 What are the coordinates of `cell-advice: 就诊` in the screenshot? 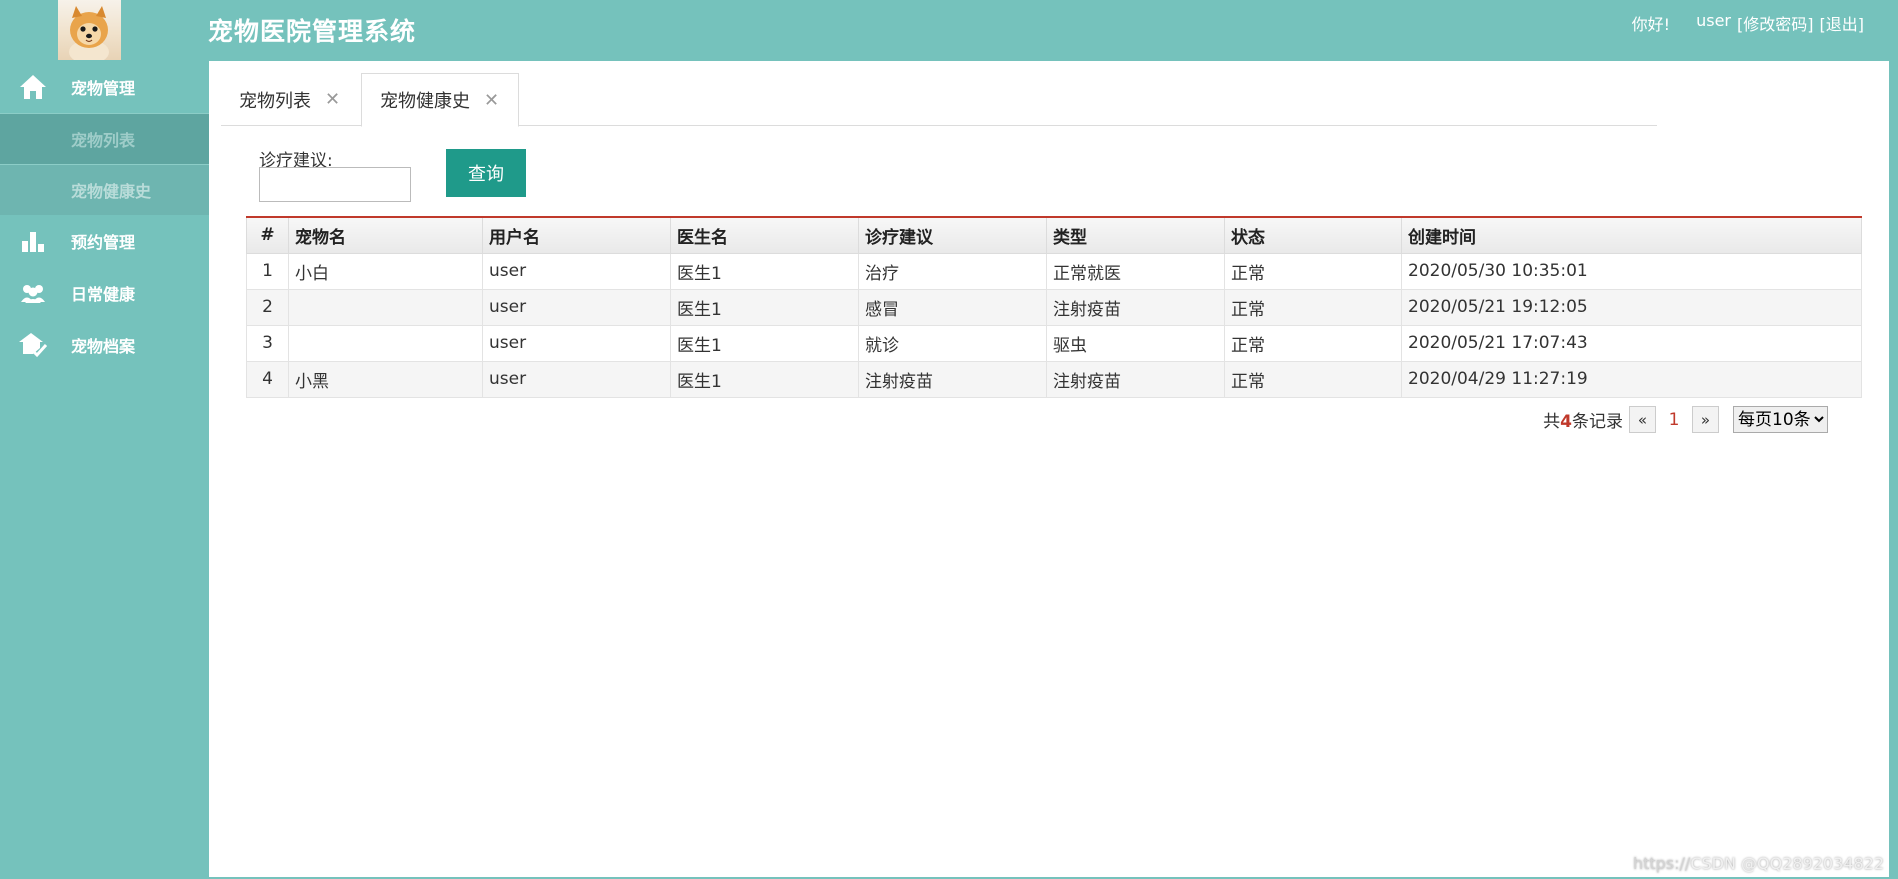 It's located at (952, 343).